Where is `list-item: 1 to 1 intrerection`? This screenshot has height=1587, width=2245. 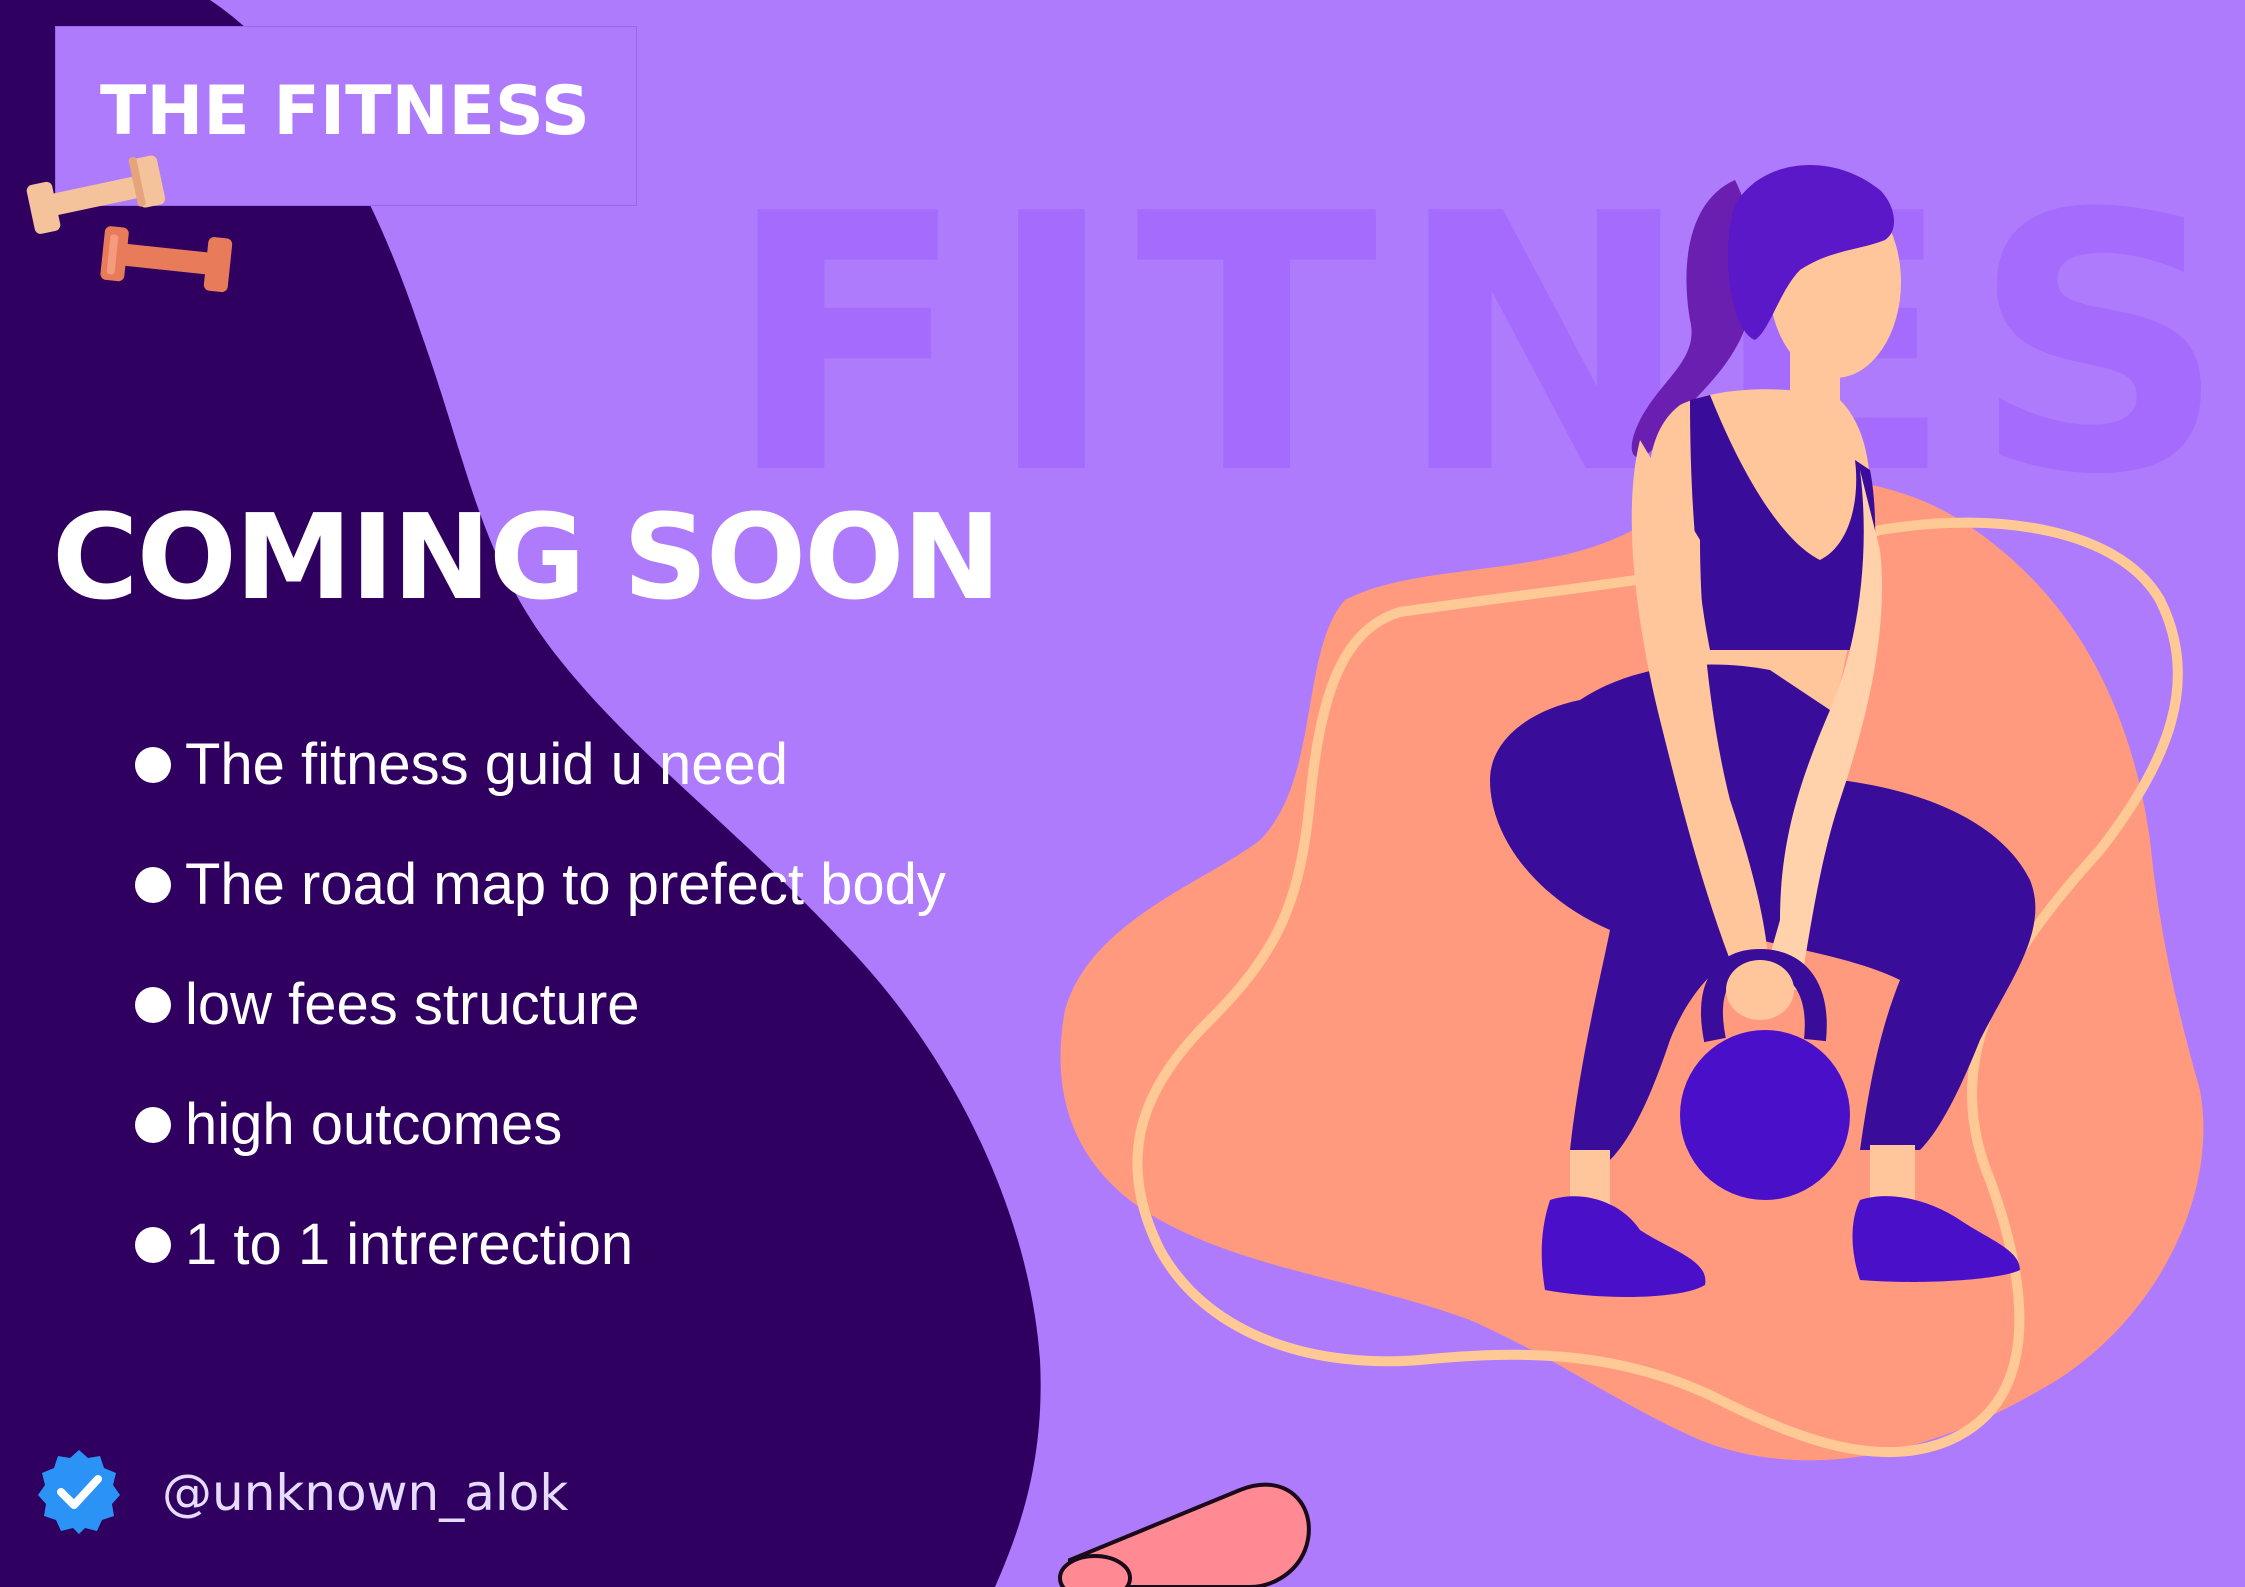 list-item: 1 to 1 intrerection is located at coordinates (540, 1245).